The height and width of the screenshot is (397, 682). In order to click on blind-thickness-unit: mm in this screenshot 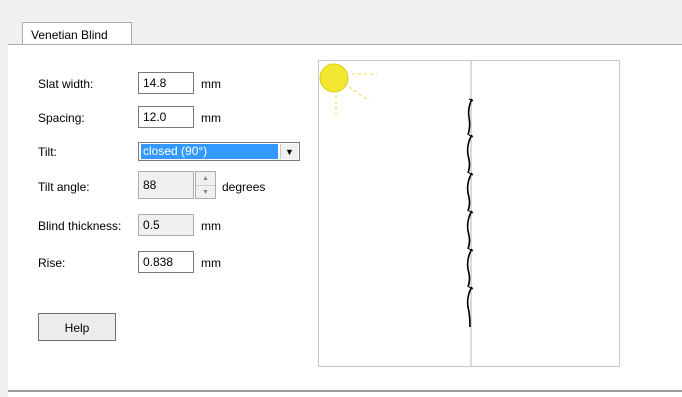, I will do `click(211, 226)`.